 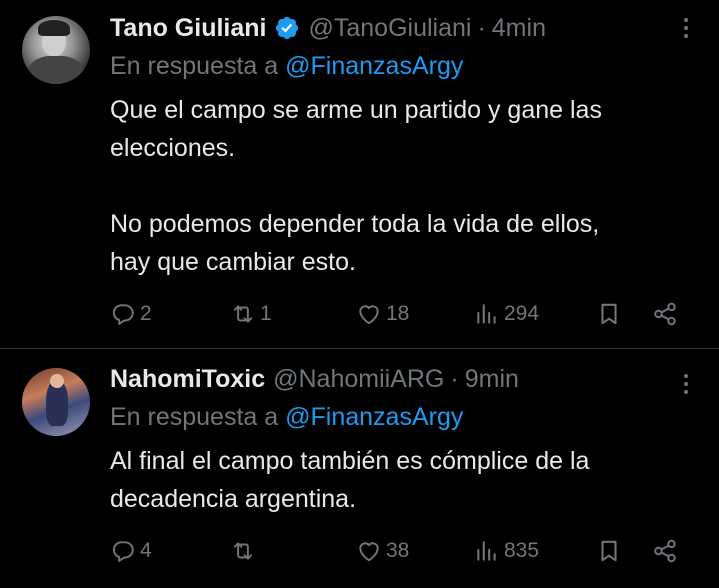 I want to click on verified-badge-icon, so click(x=287, y=28).